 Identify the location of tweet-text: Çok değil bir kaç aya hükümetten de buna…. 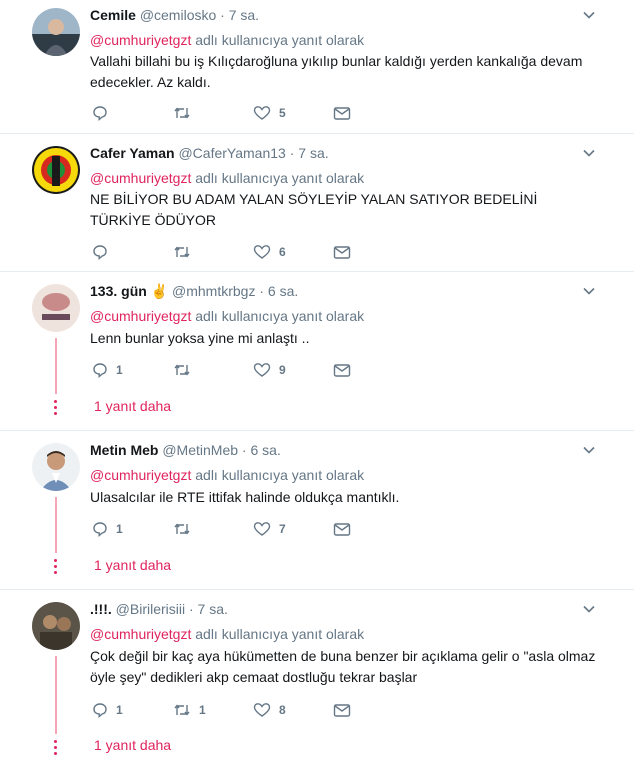
(343, 666).